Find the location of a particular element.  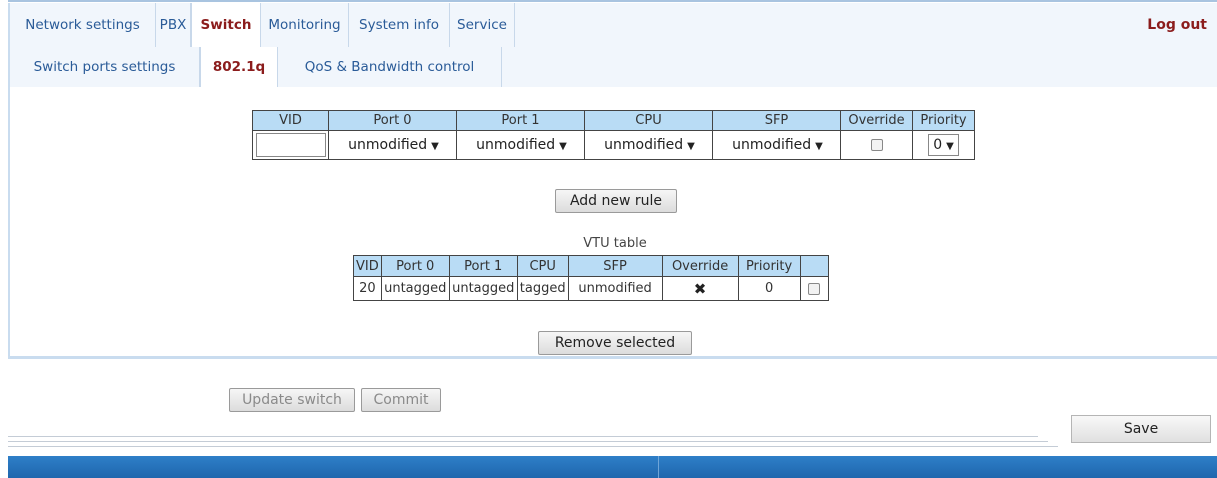

vid-cell is located at coordinates (290, 145).